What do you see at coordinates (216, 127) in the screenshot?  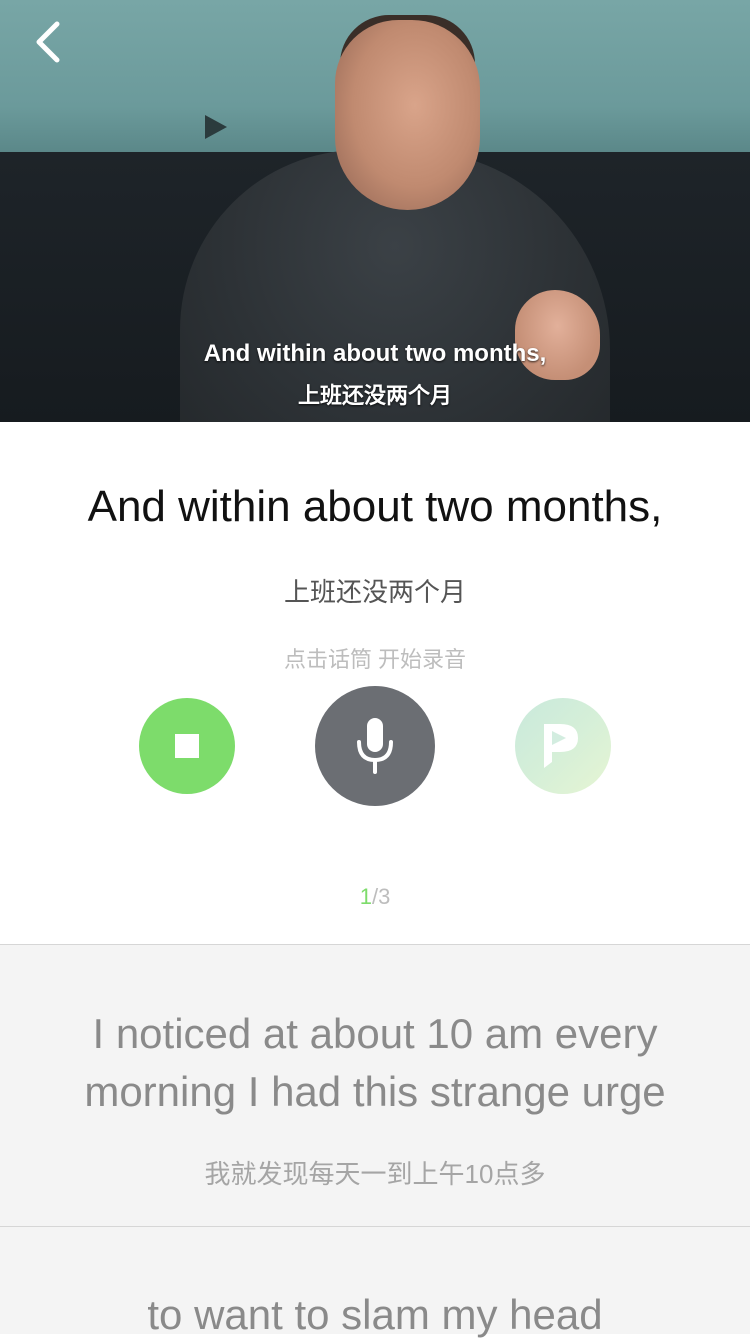 I see `projector-play-icon` at bounding box center [216, 127].